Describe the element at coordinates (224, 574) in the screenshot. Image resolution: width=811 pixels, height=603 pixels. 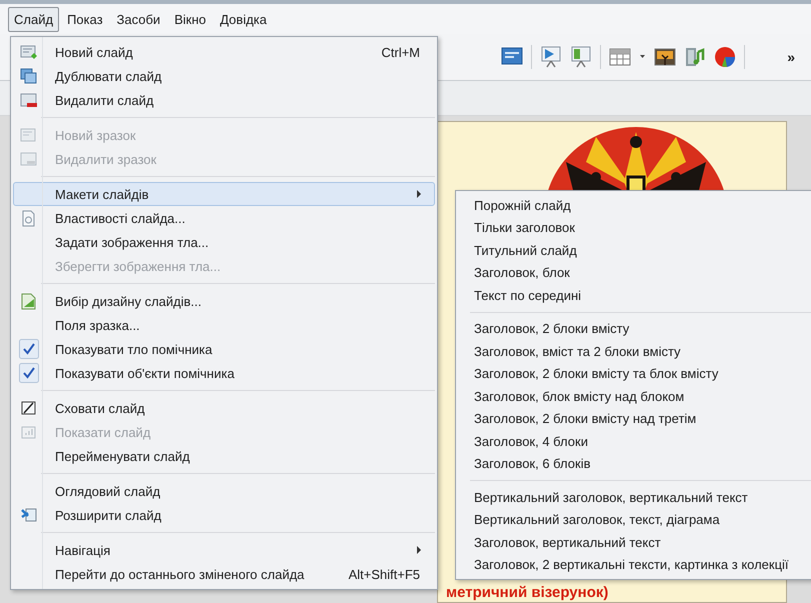
I see `menu-item: Перейти до останнього зміненого слайда Alt+Shift+F5` at that location.